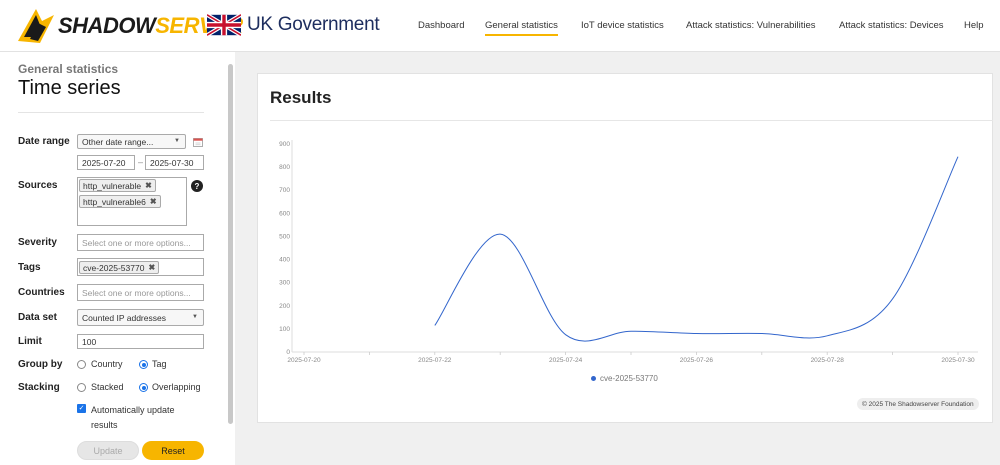  What do you see at coordinates (828, 360) in the screenshot?
I see `x-tick-label: 2025-07-28` at bounding box center [828, 360].